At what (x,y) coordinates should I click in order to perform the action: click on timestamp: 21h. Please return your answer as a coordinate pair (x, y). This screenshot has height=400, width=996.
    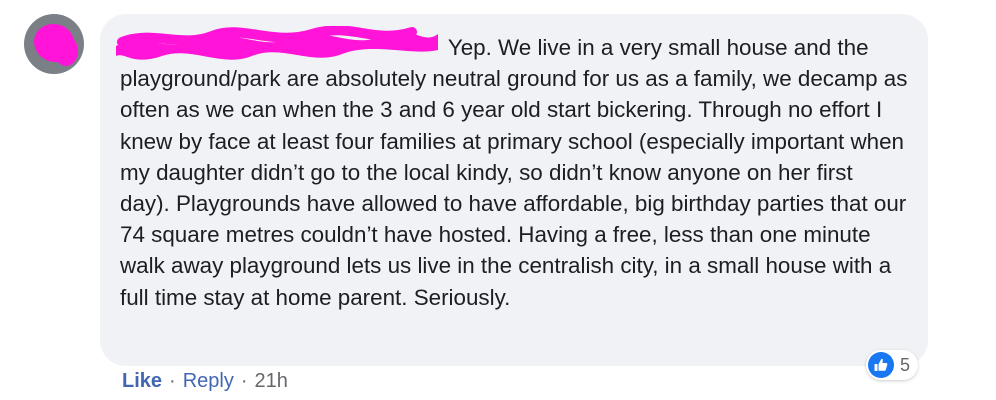
    Looking at the image, I should click on (271, 381).